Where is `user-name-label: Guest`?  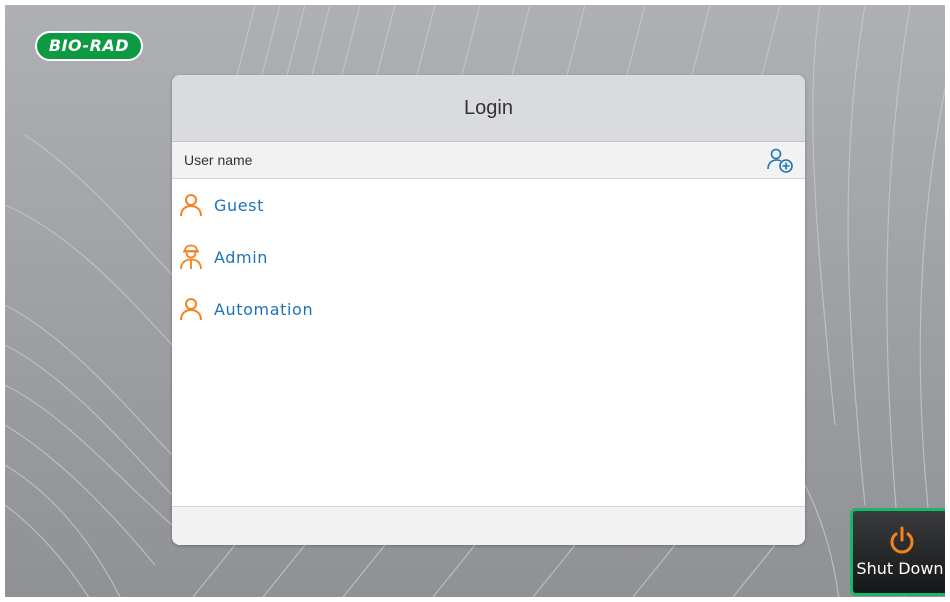 user-name-label: Guest is located at coordinates (239, 205).